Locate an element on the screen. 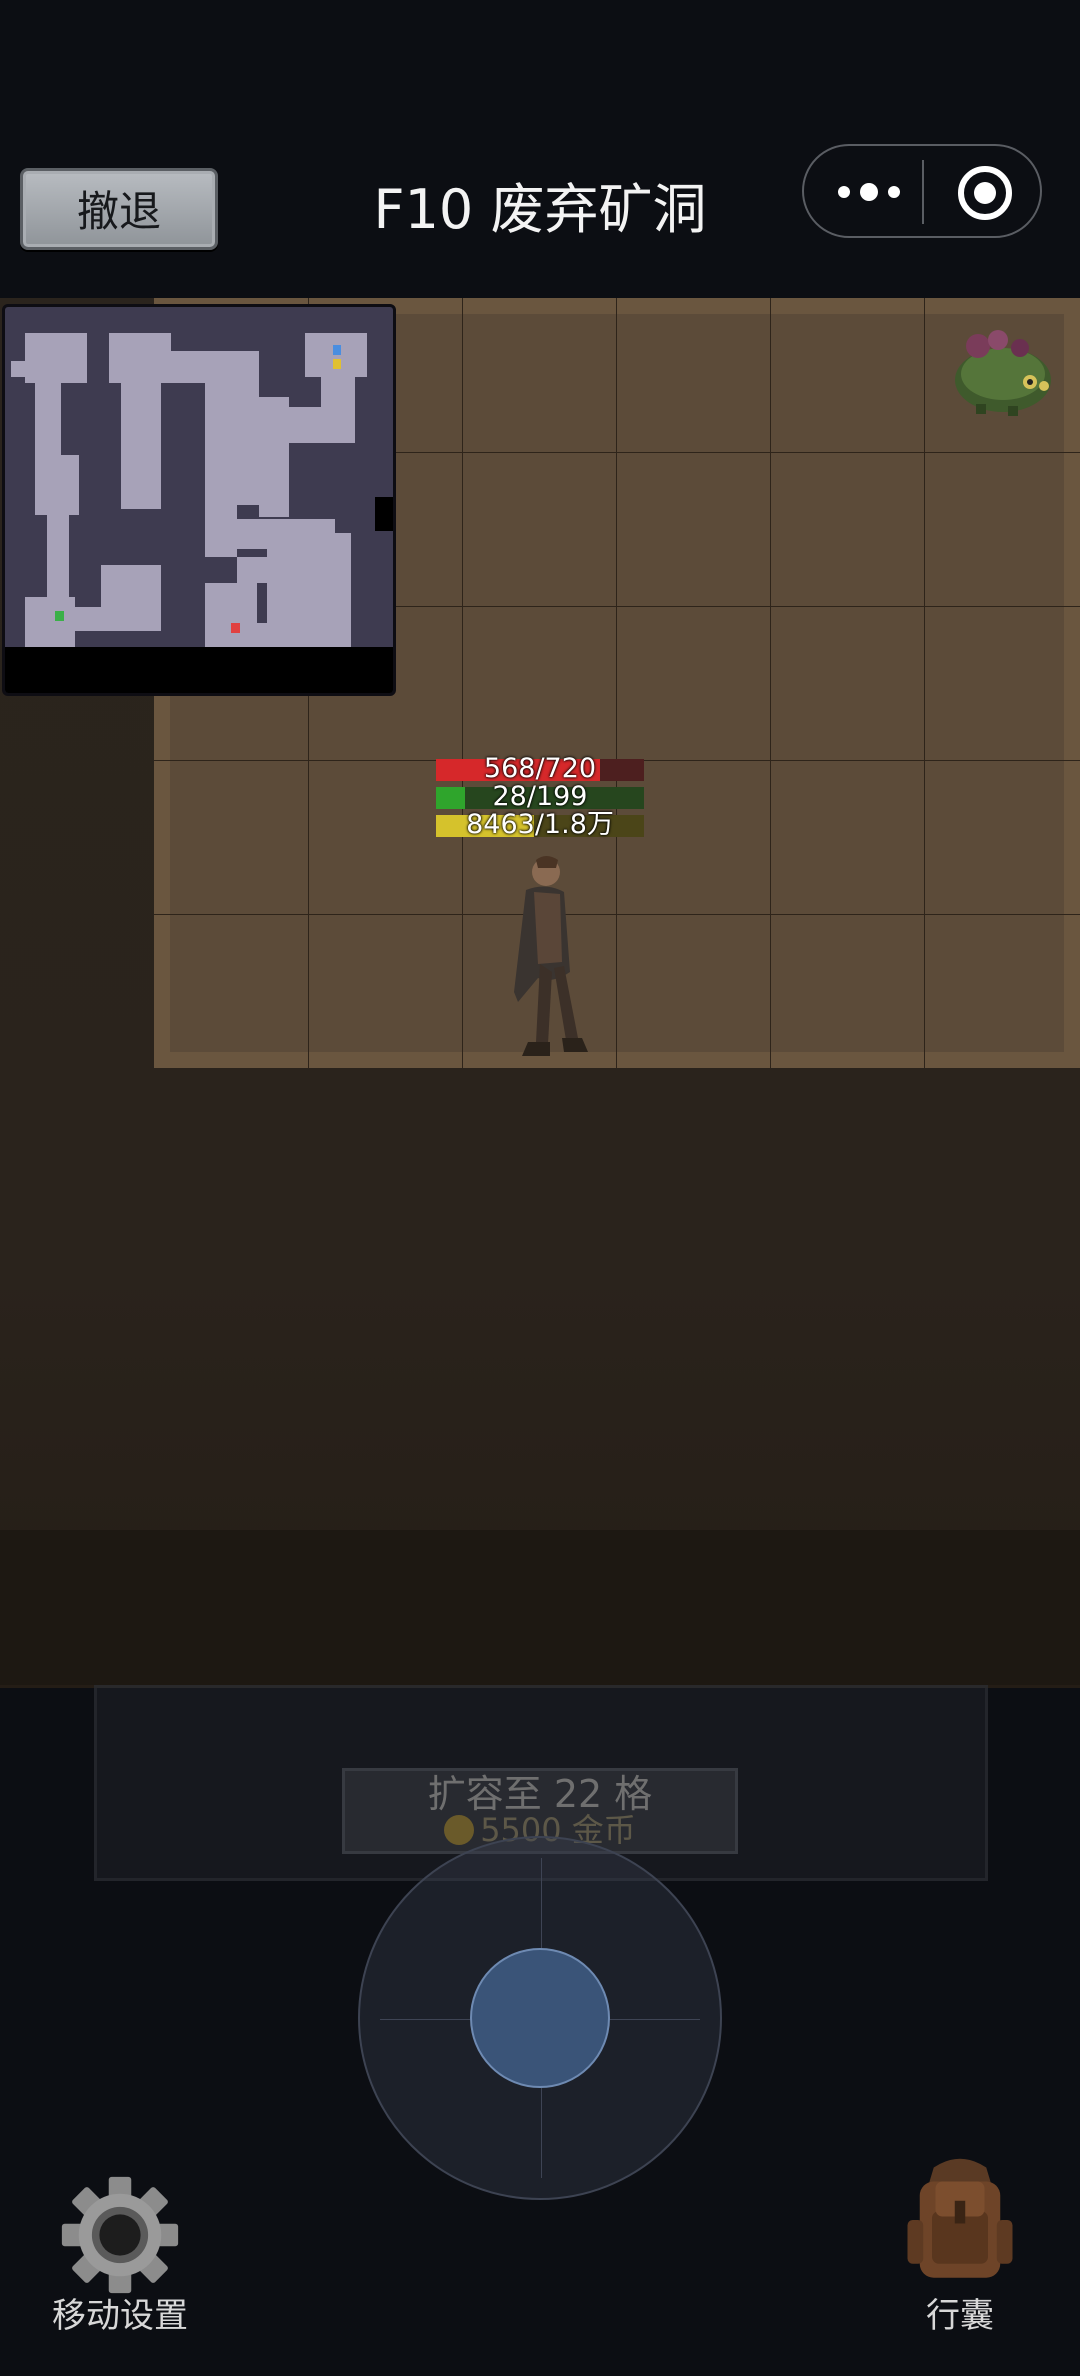 The width and height of the screenshot is (1080, 2376). xp-text: 8463/1.8万 is located at coordinates (540, 824).